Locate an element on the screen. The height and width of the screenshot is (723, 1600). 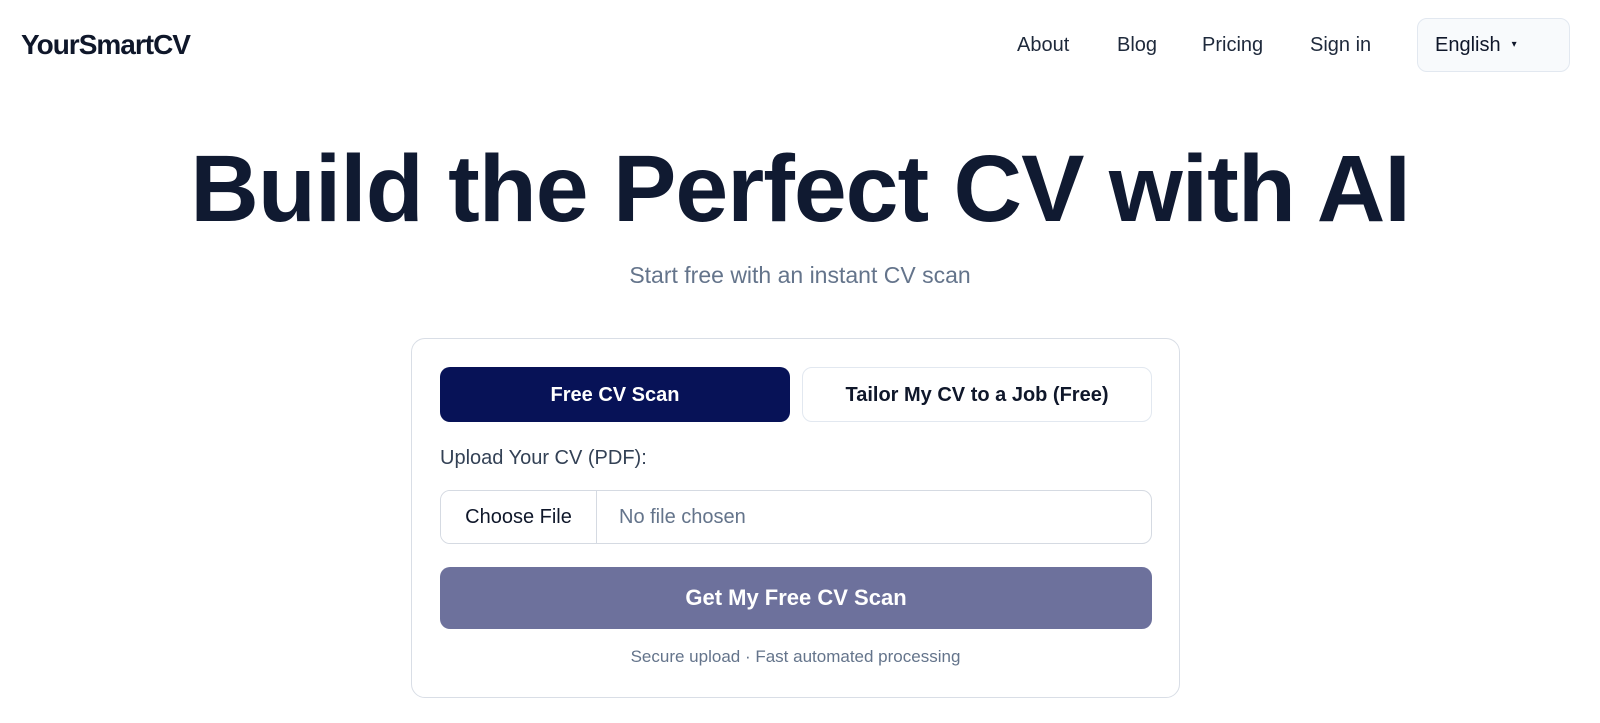
language-select-value: English is located at coordinates (1468, 45).